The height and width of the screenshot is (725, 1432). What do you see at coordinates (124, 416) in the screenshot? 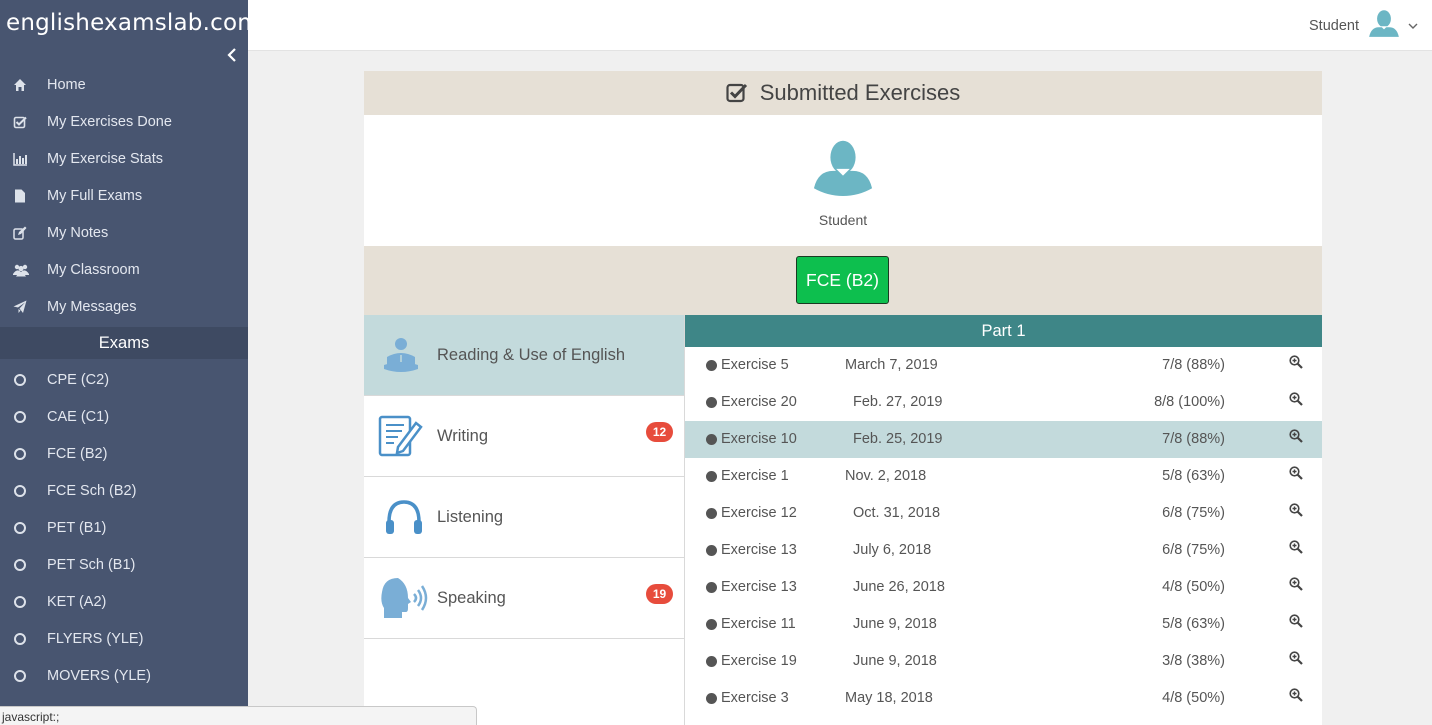
I see `nav-exam-cae: CAE (C1)` at bounding box center [124, 416].